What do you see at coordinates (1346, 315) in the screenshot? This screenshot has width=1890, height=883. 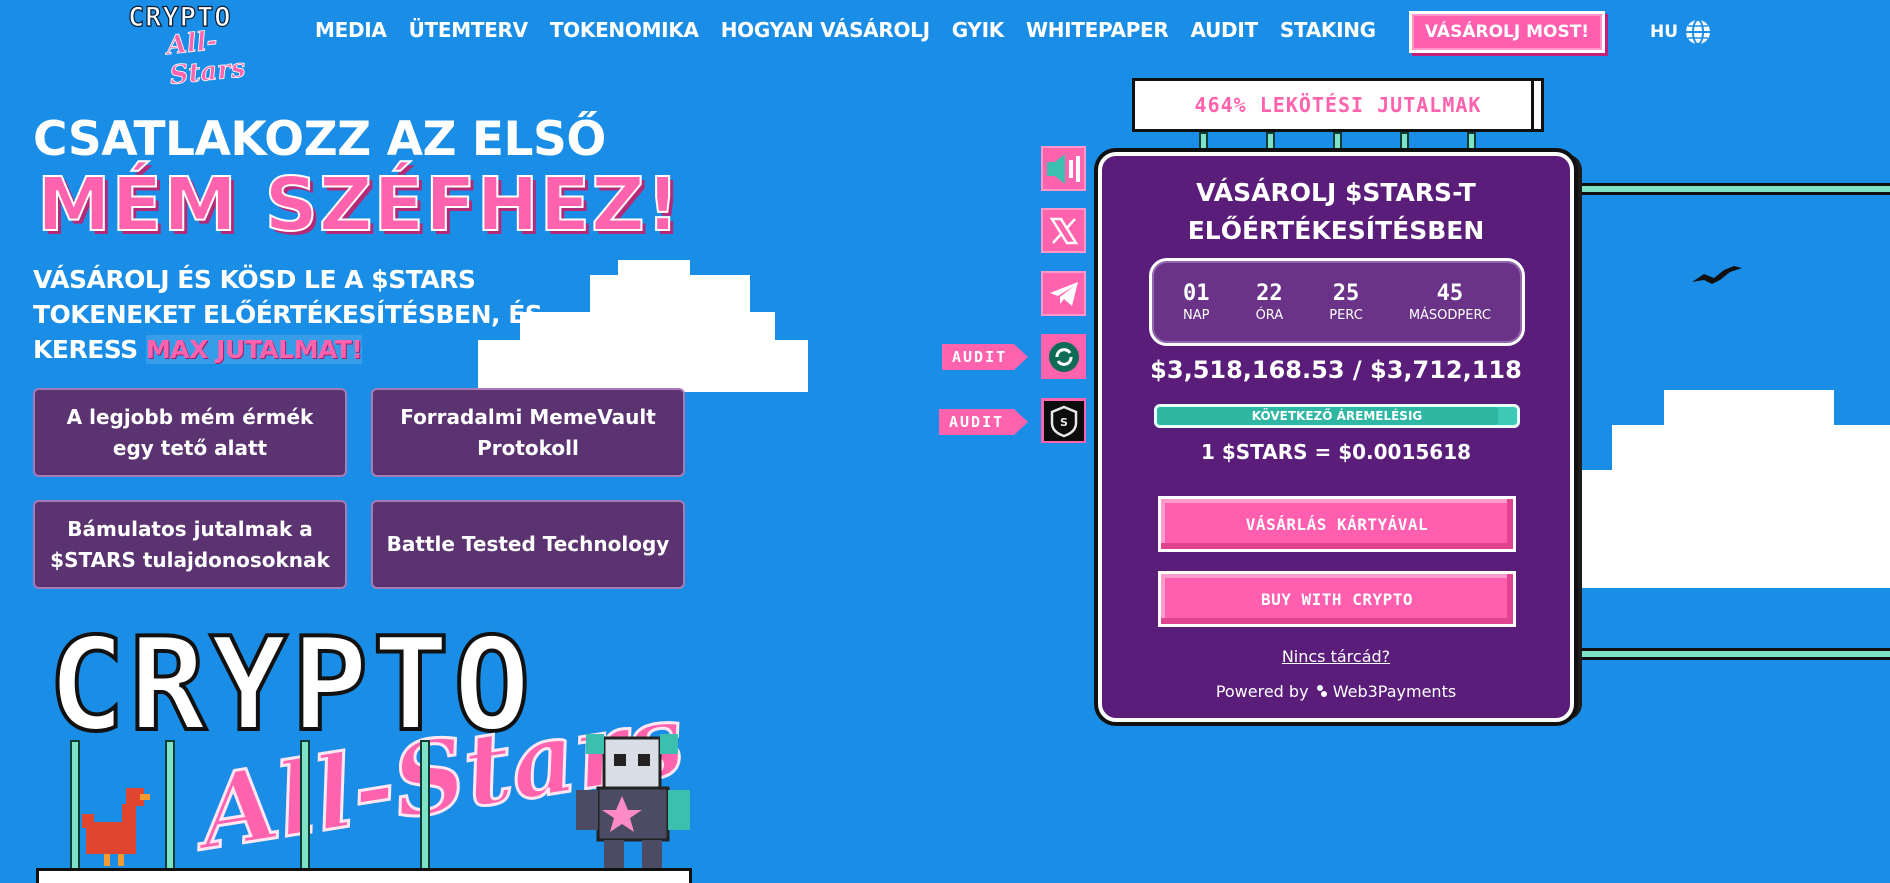 I see `countdown-label: PERC` at bounding box center [1346, 315].